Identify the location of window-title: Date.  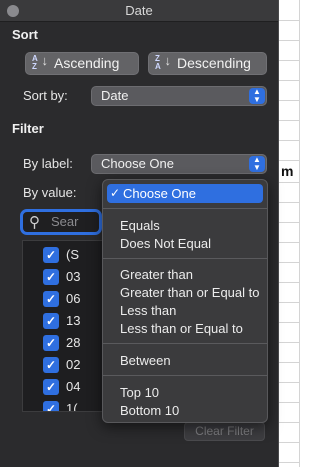
(139, 10).